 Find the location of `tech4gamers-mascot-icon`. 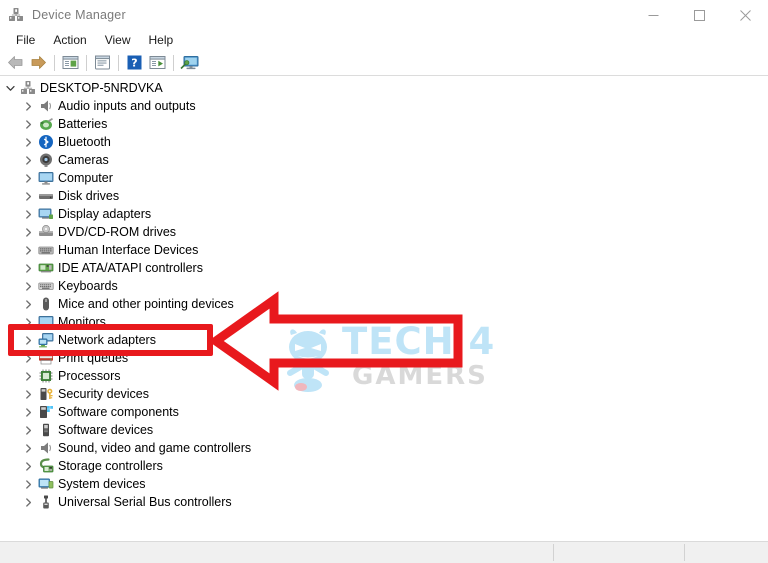

tech4gamers-mascot-icon is located at coordinates (309, 363).